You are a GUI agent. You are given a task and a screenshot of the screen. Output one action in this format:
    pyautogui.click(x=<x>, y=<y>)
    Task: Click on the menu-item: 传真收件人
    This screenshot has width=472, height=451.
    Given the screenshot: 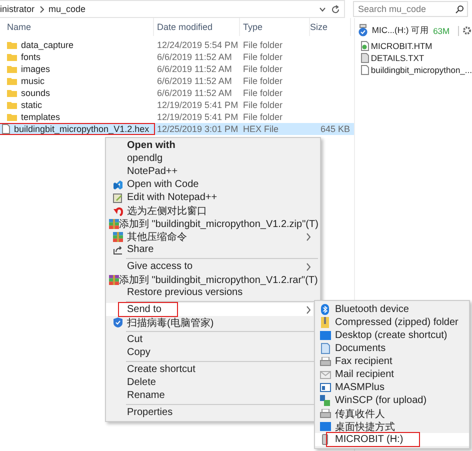 What is the action you would take?
    pyautogui.click(x=392, y=413)
    